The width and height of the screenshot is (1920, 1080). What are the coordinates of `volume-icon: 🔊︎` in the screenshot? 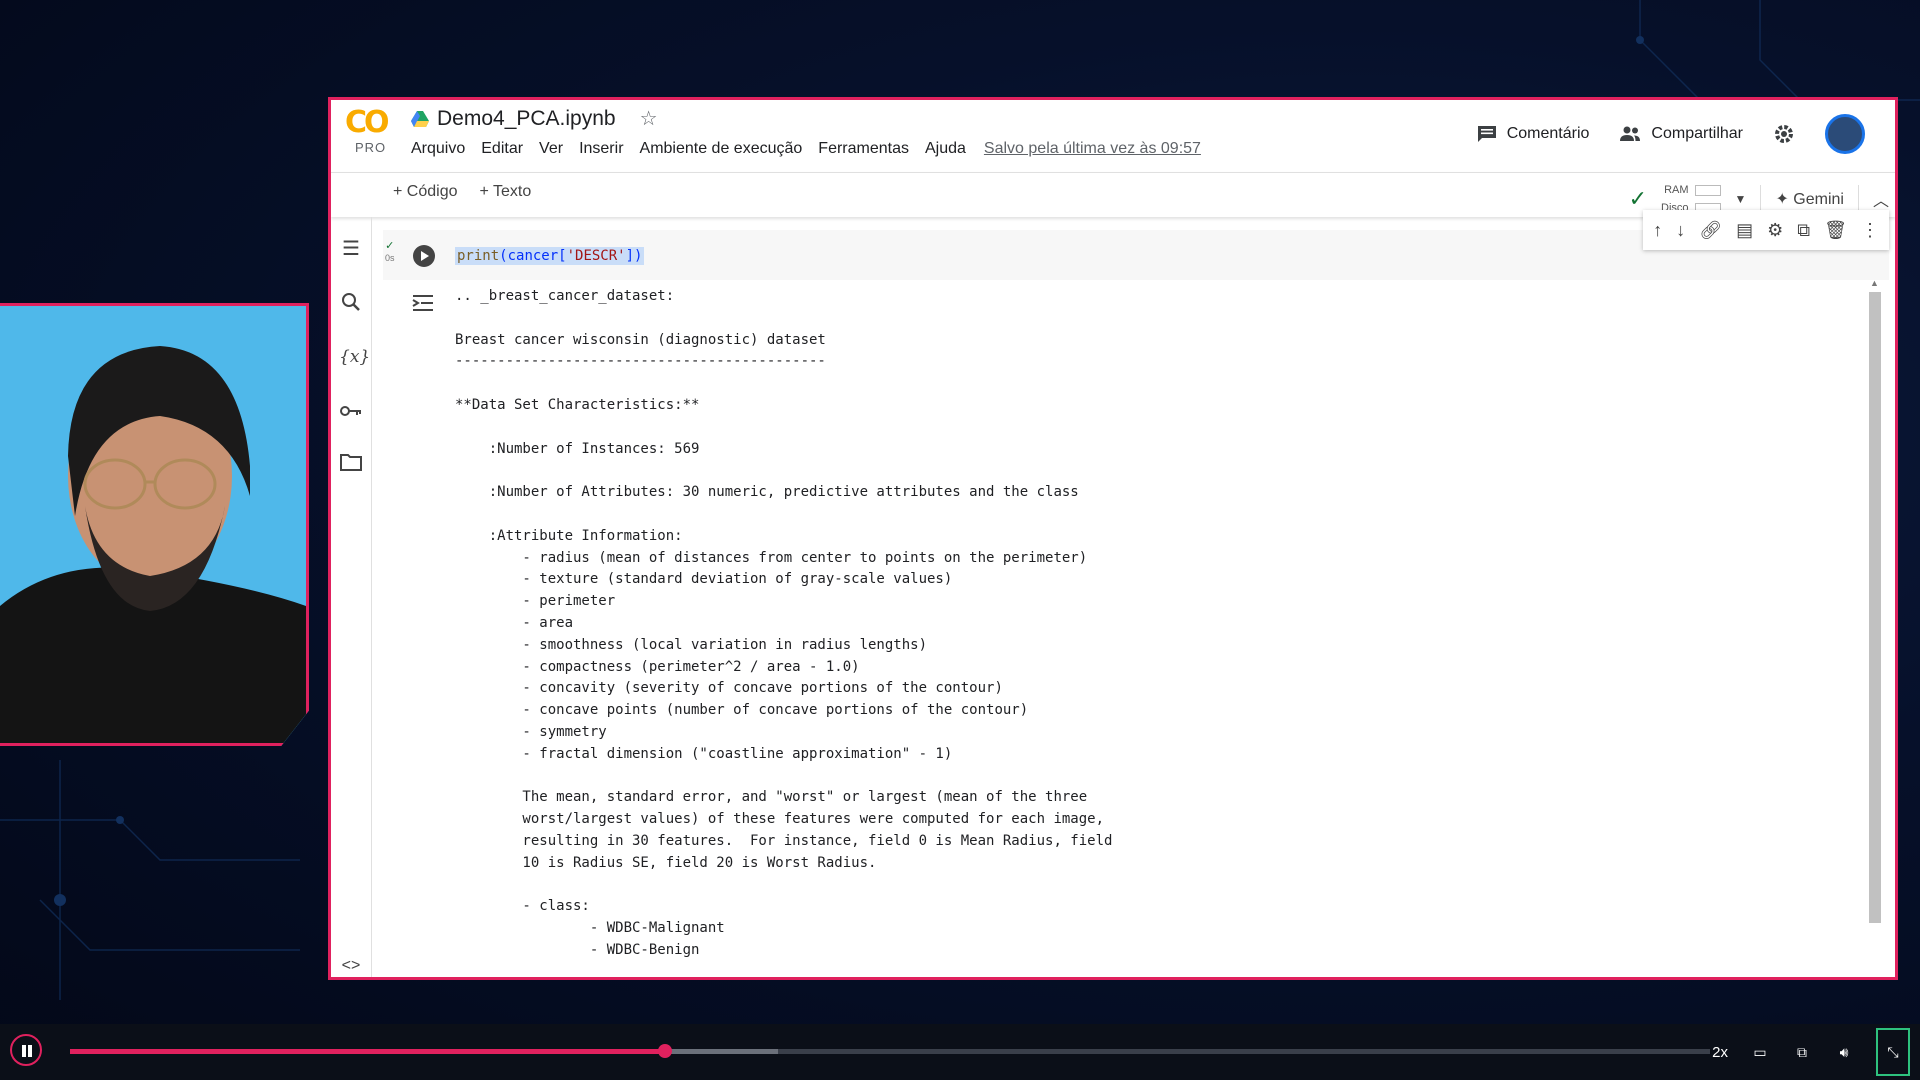 It's located at (1844, 1052).